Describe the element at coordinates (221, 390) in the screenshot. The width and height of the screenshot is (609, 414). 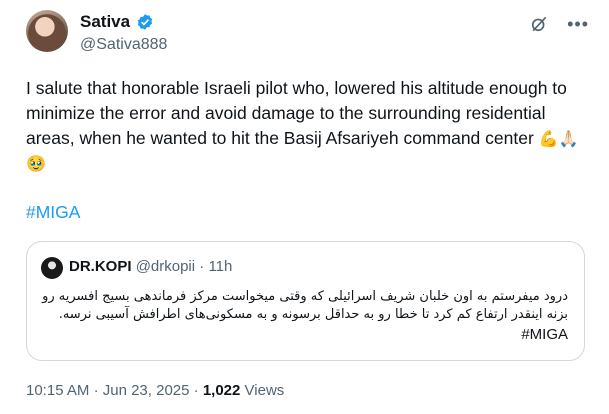
I see `views-count: 1,022` at that location.